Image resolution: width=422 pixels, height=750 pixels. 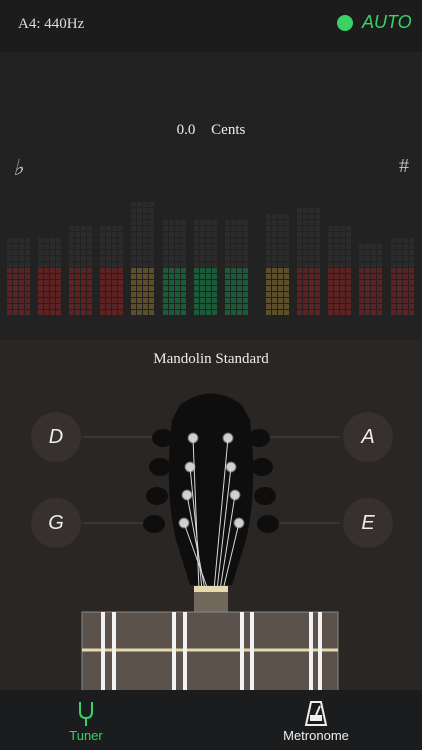 What do you see at coordinates (316, 720) in the screenshot?
I see `tab-metronome: Metronome` at bounding box center [316, 720].